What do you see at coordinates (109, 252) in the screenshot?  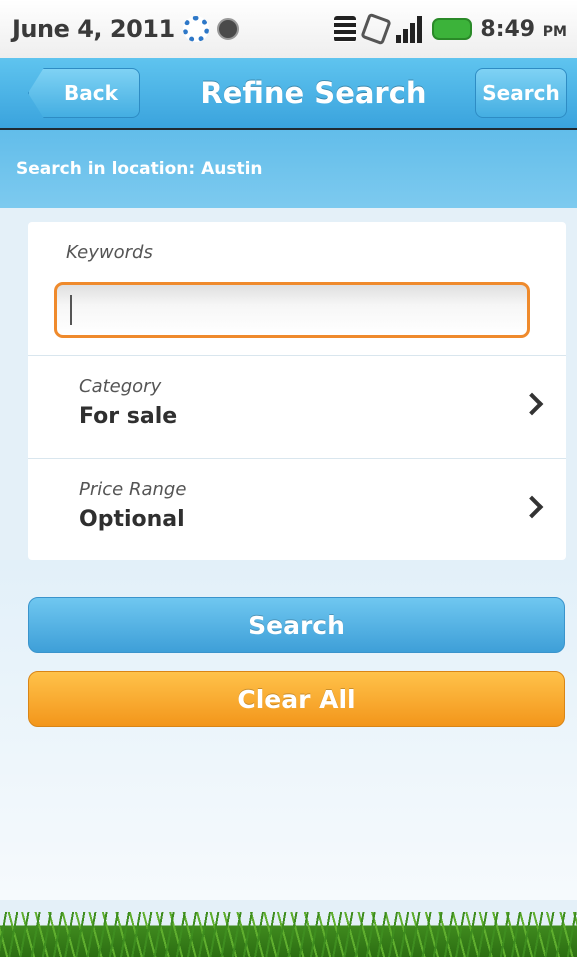 I see `keywords-label: Keywords` at bounding box center [109, 252].